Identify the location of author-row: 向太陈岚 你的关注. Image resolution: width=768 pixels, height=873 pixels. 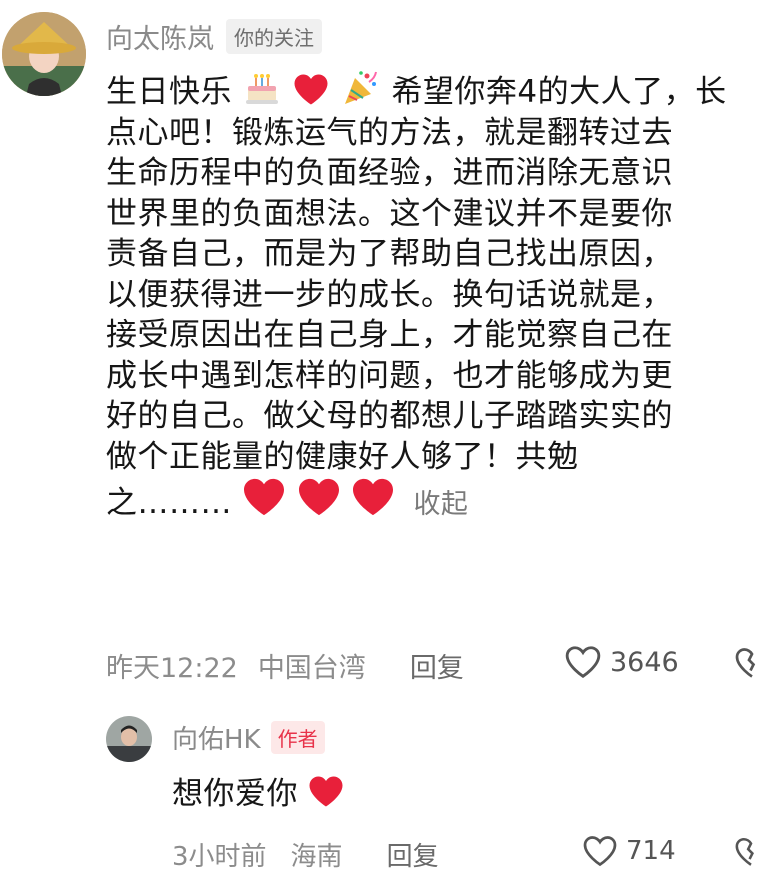
(214, 36).